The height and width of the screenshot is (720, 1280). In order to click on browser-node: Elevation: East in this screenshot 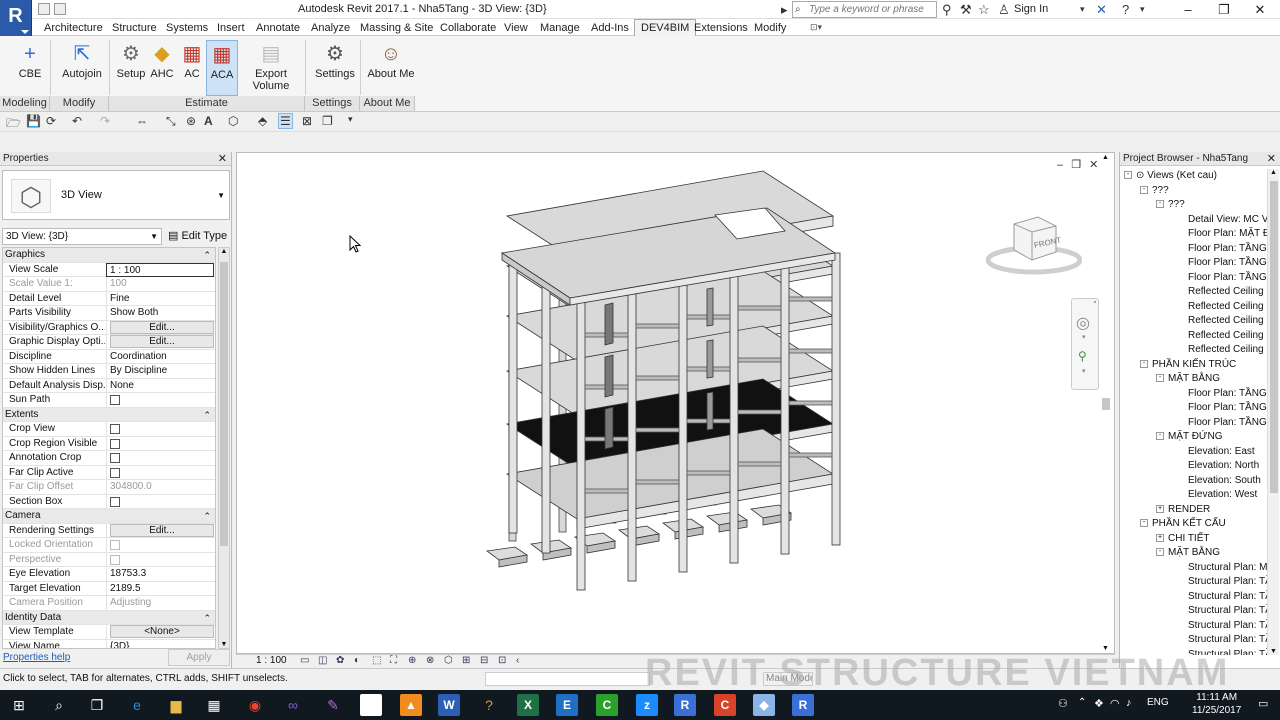, I will do `click(1221, 451)`.